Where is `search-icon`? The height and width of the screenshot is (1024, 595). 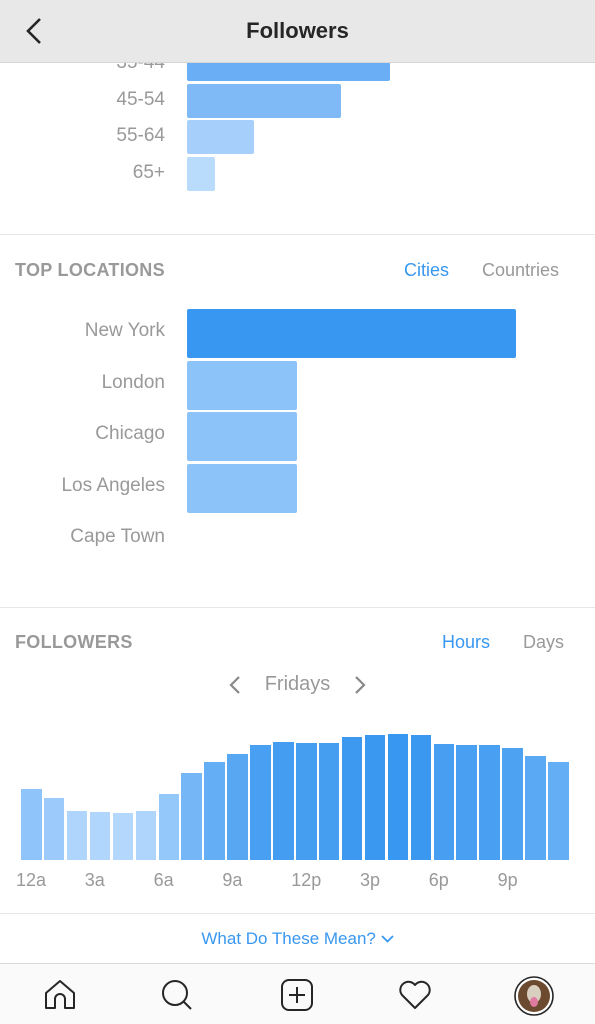 search-icon is located at coordinates (177, 995).